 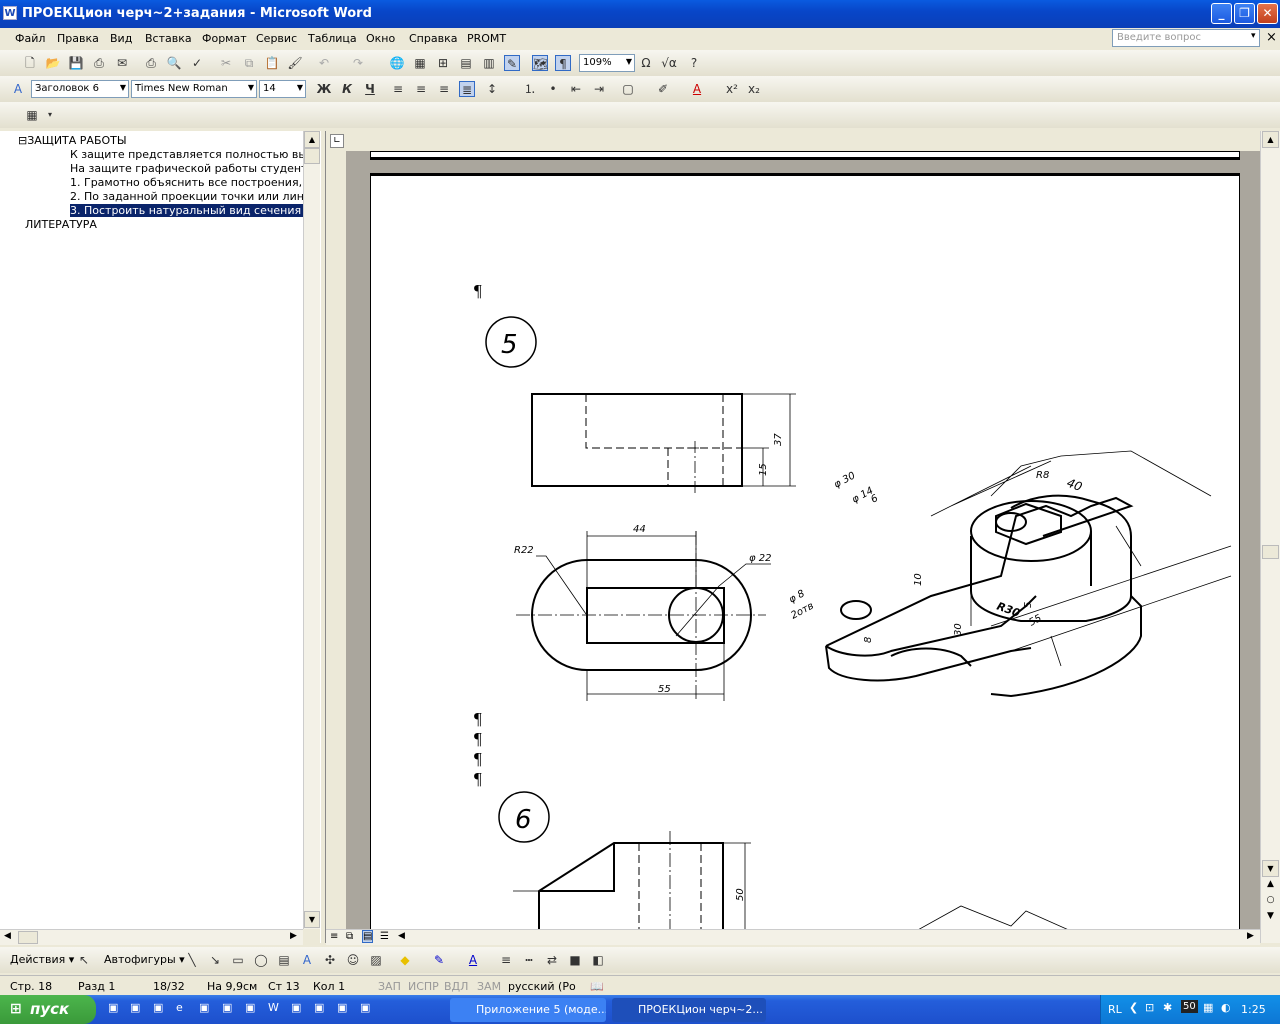 What do you see at coordinates (293, 936) in the screenshot?
I see `scroll-right-icon: ▶` at bounding box center [293, 936].